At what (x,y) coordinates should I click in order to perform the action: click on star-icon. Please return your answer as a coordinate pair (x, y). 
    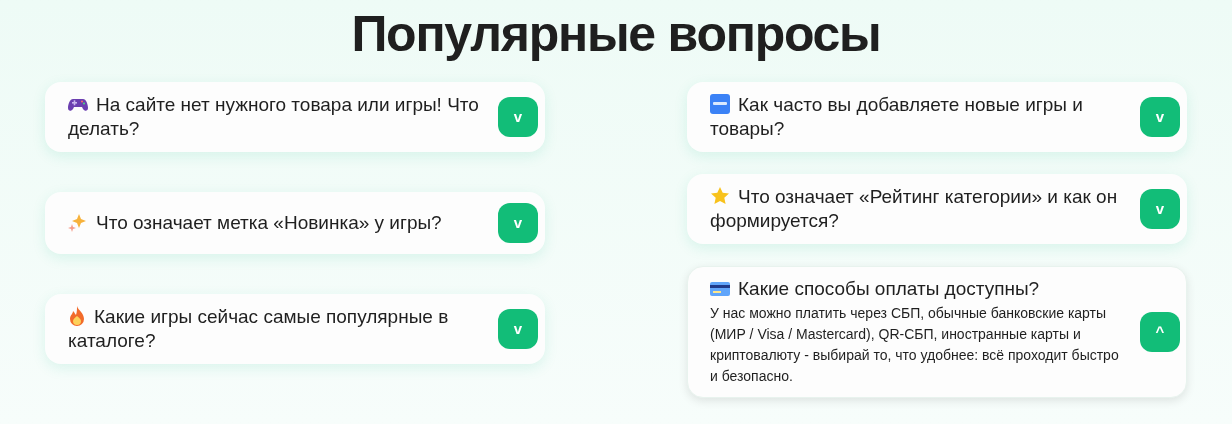
    Looking at the image, I should click on (720, 196).